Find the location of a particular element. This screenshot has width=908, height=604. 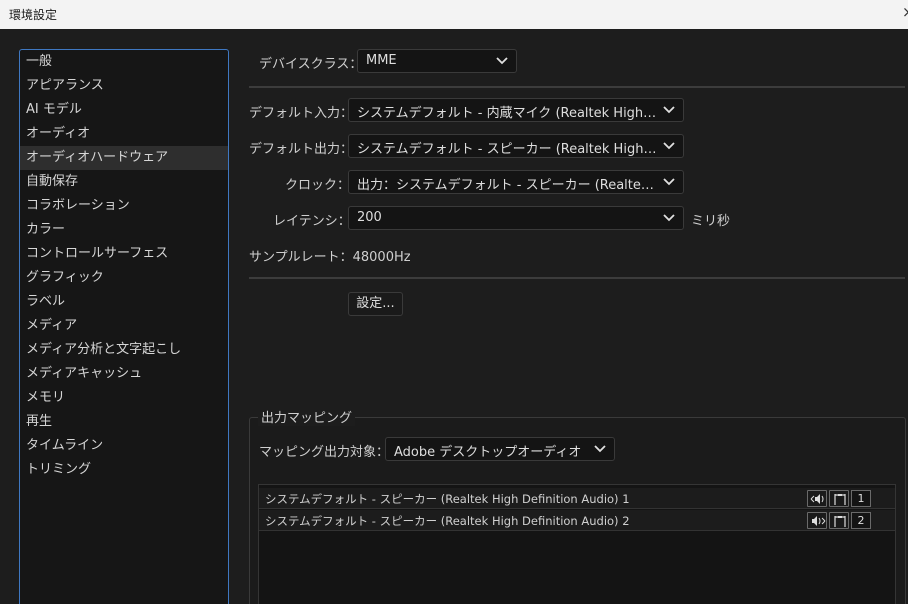

sidebar-item: AI モデル is located at coordinates (124, 110).